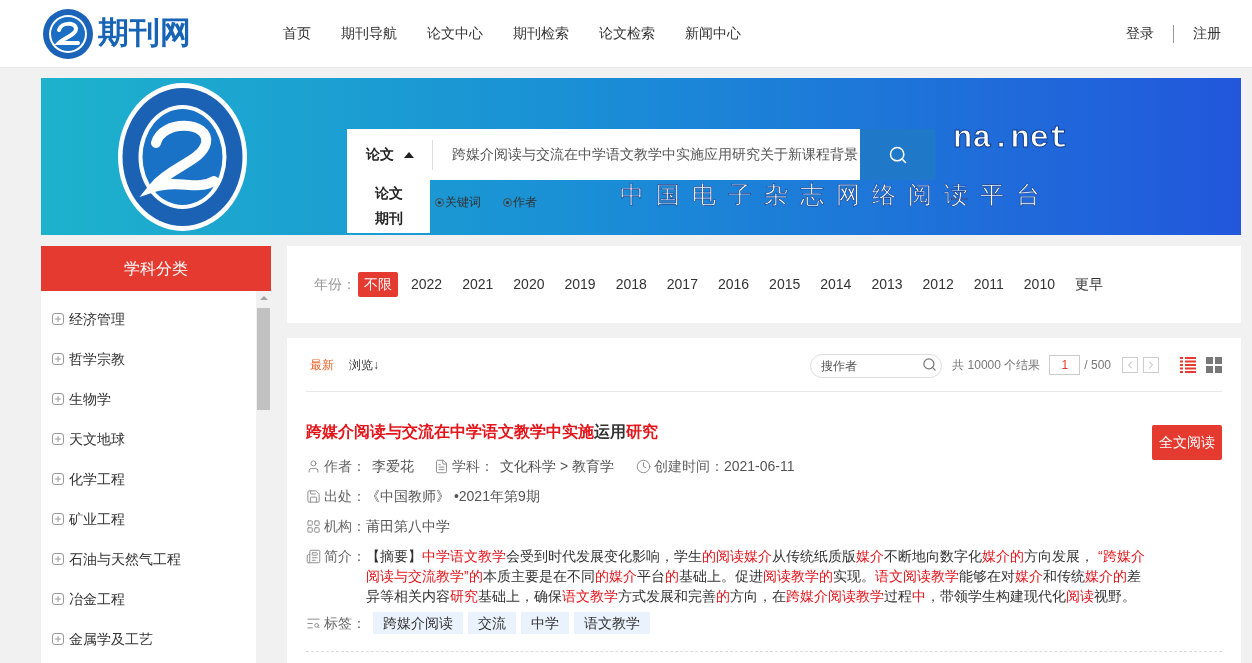  What do you see at coordinates (409, 154) in the screenshot?
I see `caret-up-icon` at bounding box center [409, 154].